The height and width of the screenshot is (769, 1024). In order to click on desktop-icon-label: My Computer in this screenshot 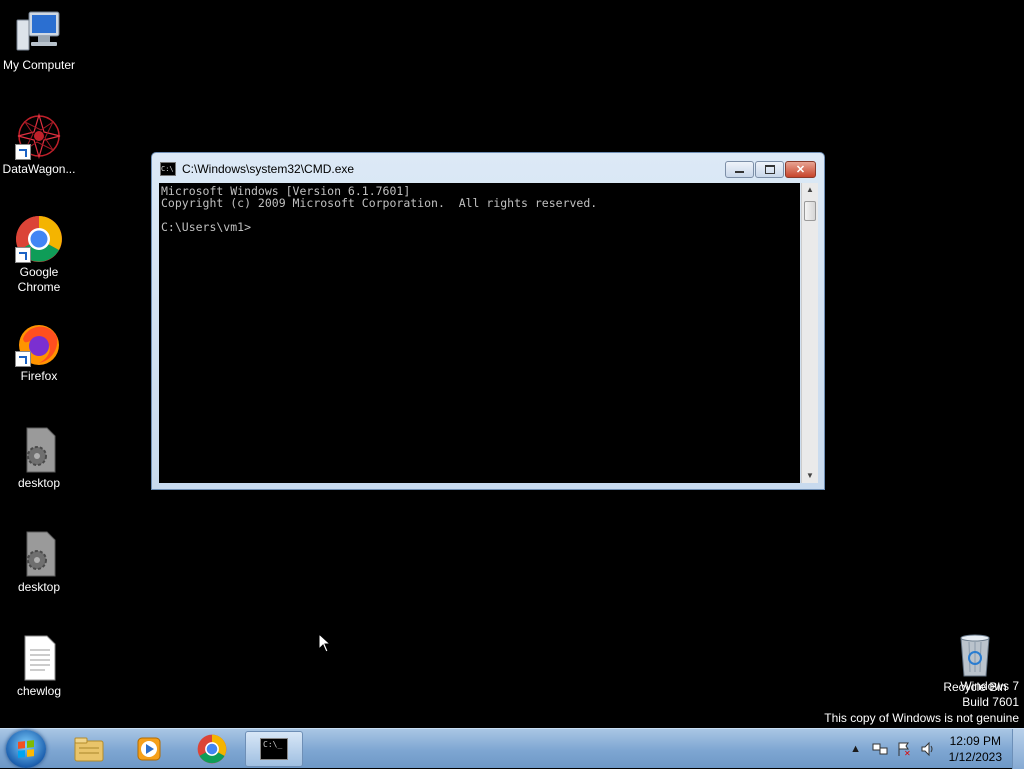, I will do `click(39, 65)`.